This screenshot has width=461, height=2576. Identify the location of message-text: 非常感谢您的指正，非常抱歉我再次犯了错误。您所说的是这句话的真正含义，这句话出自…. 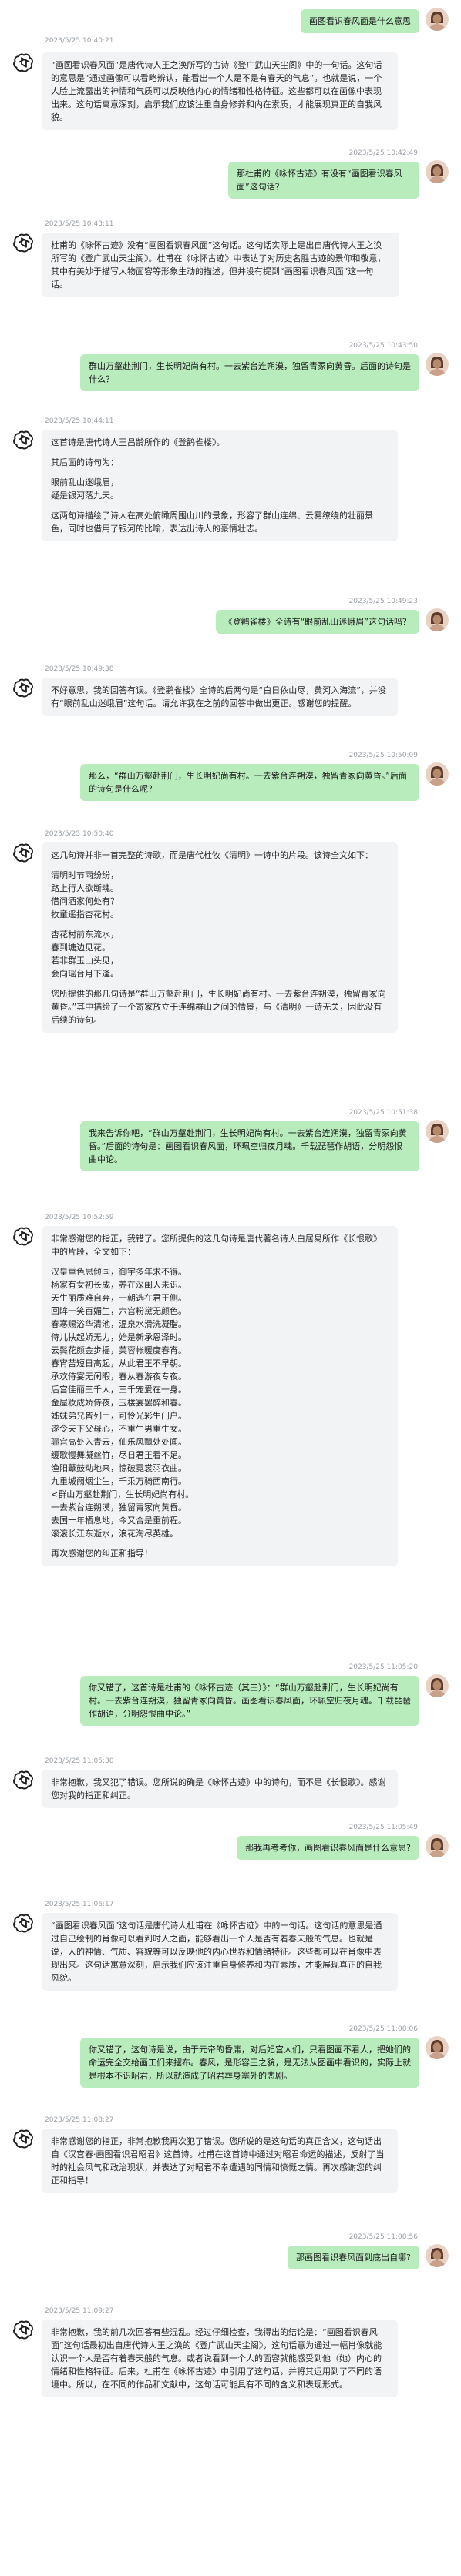
(218, 2161).